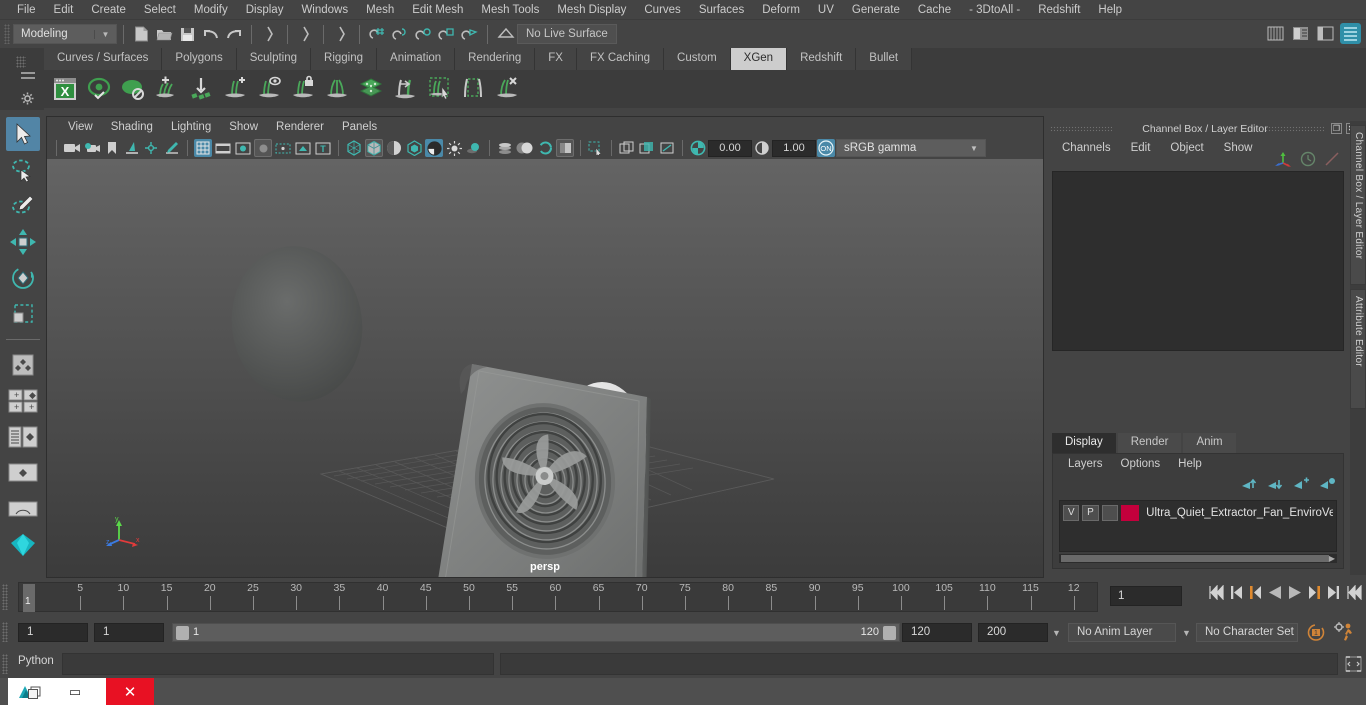 Image resolution: width=1366 pixels, height=705 pixels. What do you see at coordinates (92, 148) in the screenshot?
I see `camera-attributes-icon` at bounding box center [92, 148].